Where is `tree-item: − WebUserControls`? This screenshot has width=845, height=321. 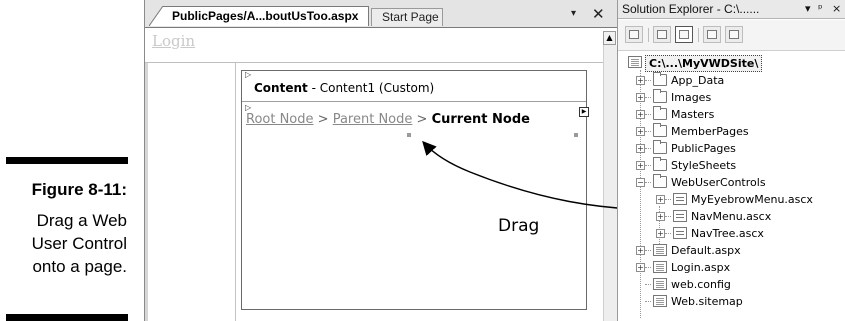
tree-item: − WebUserControls is located at coordinates (731, 182).